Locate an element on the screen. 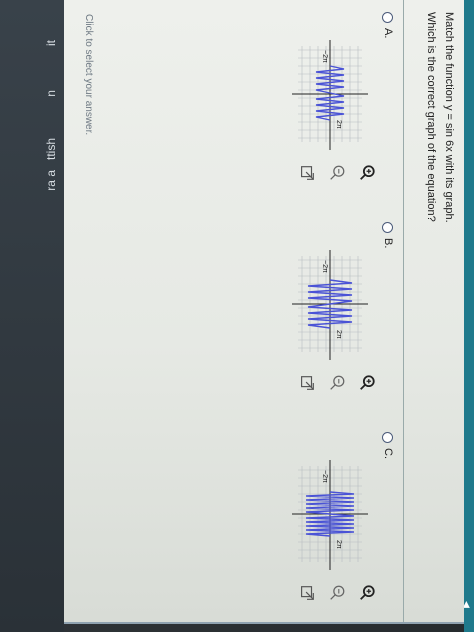 The width and height of the screenshot is (474, 632). option-a-graph: 2π −2π is located at coordinates (330, 95).